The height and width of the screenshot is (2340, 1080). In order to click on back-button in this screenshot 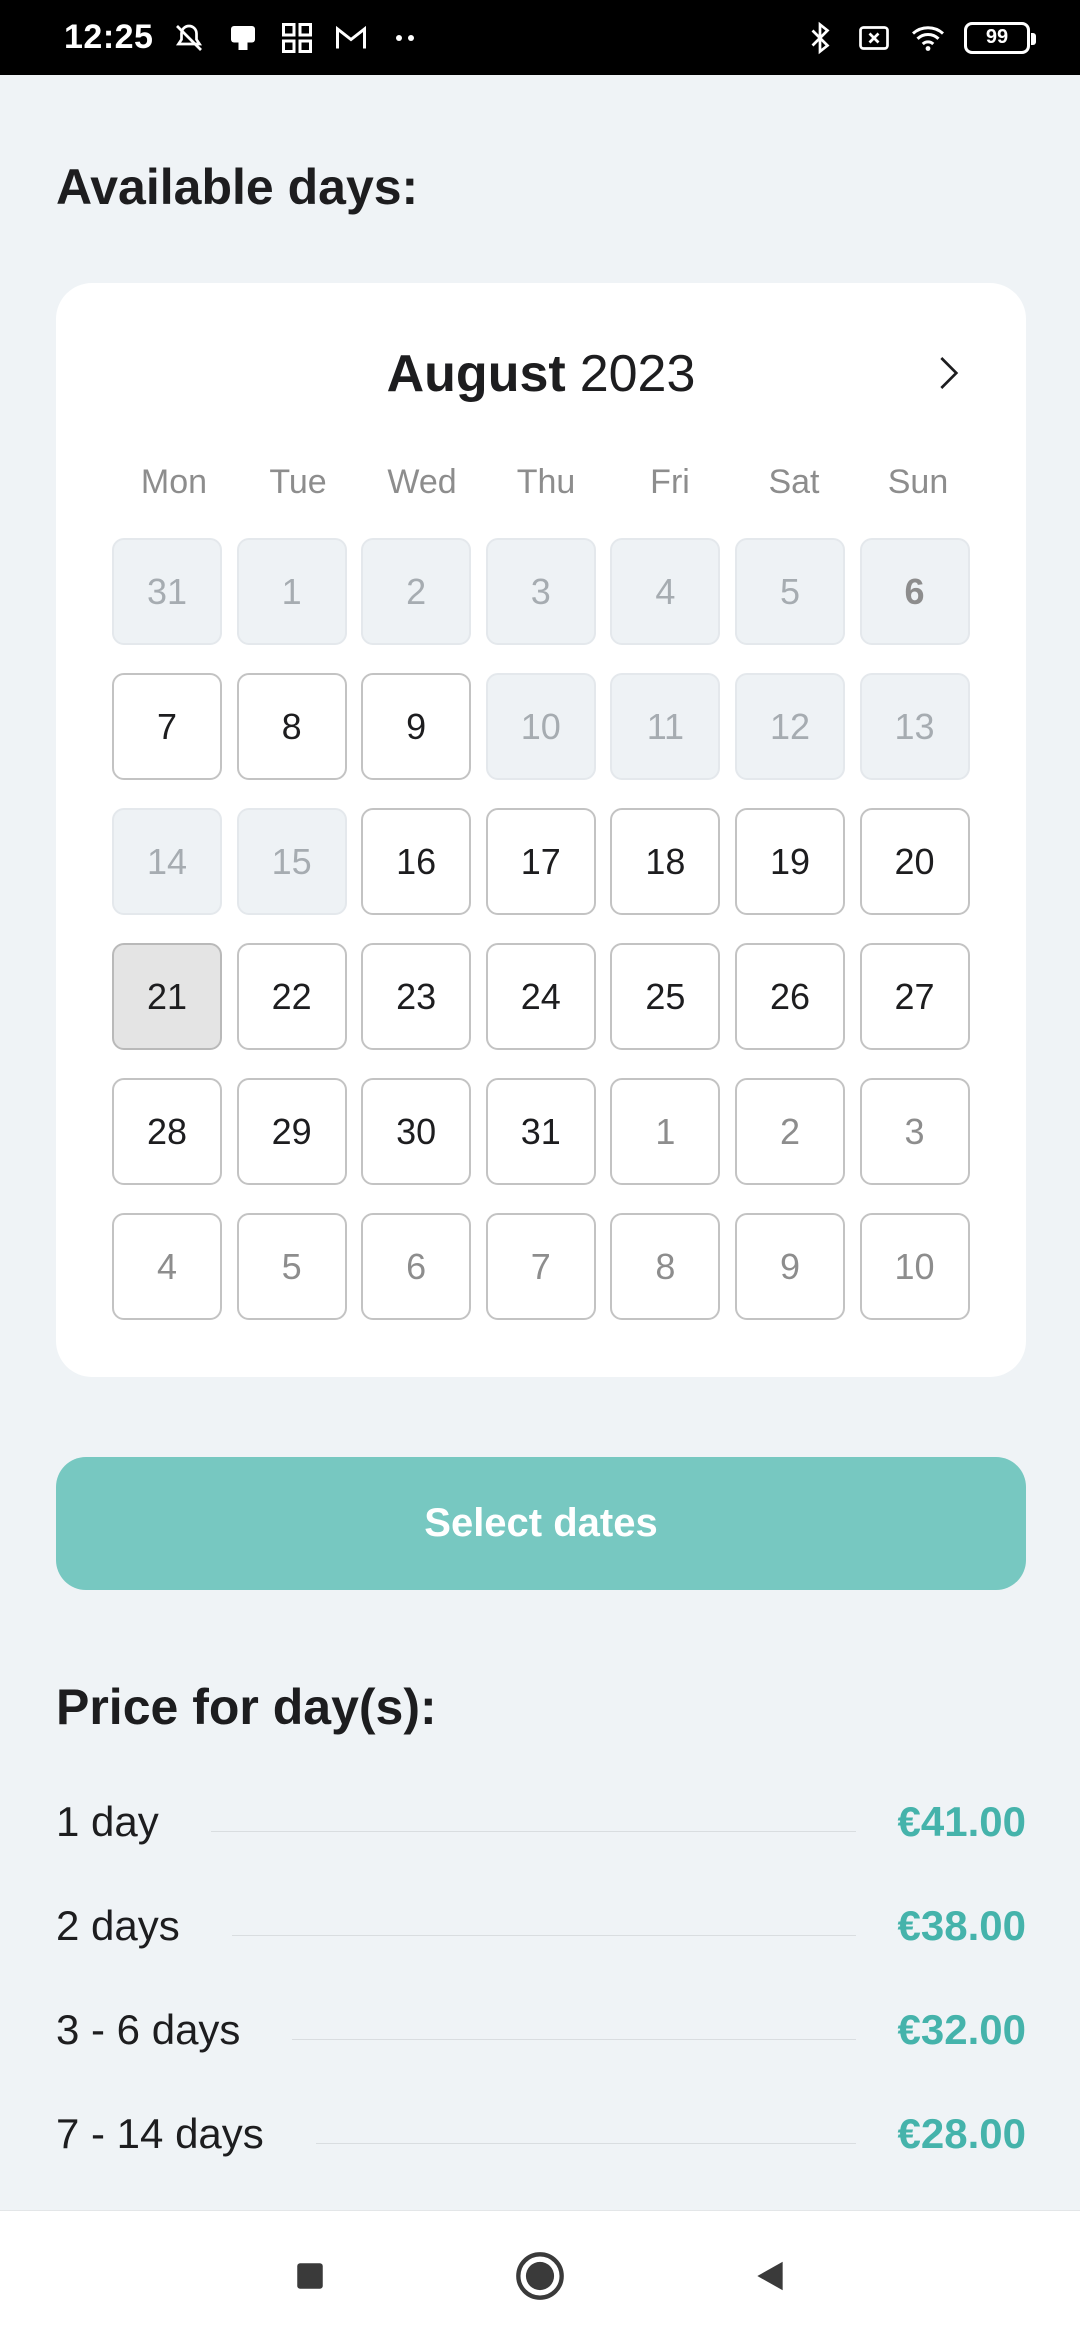, I will do `click(770, 2276)`.